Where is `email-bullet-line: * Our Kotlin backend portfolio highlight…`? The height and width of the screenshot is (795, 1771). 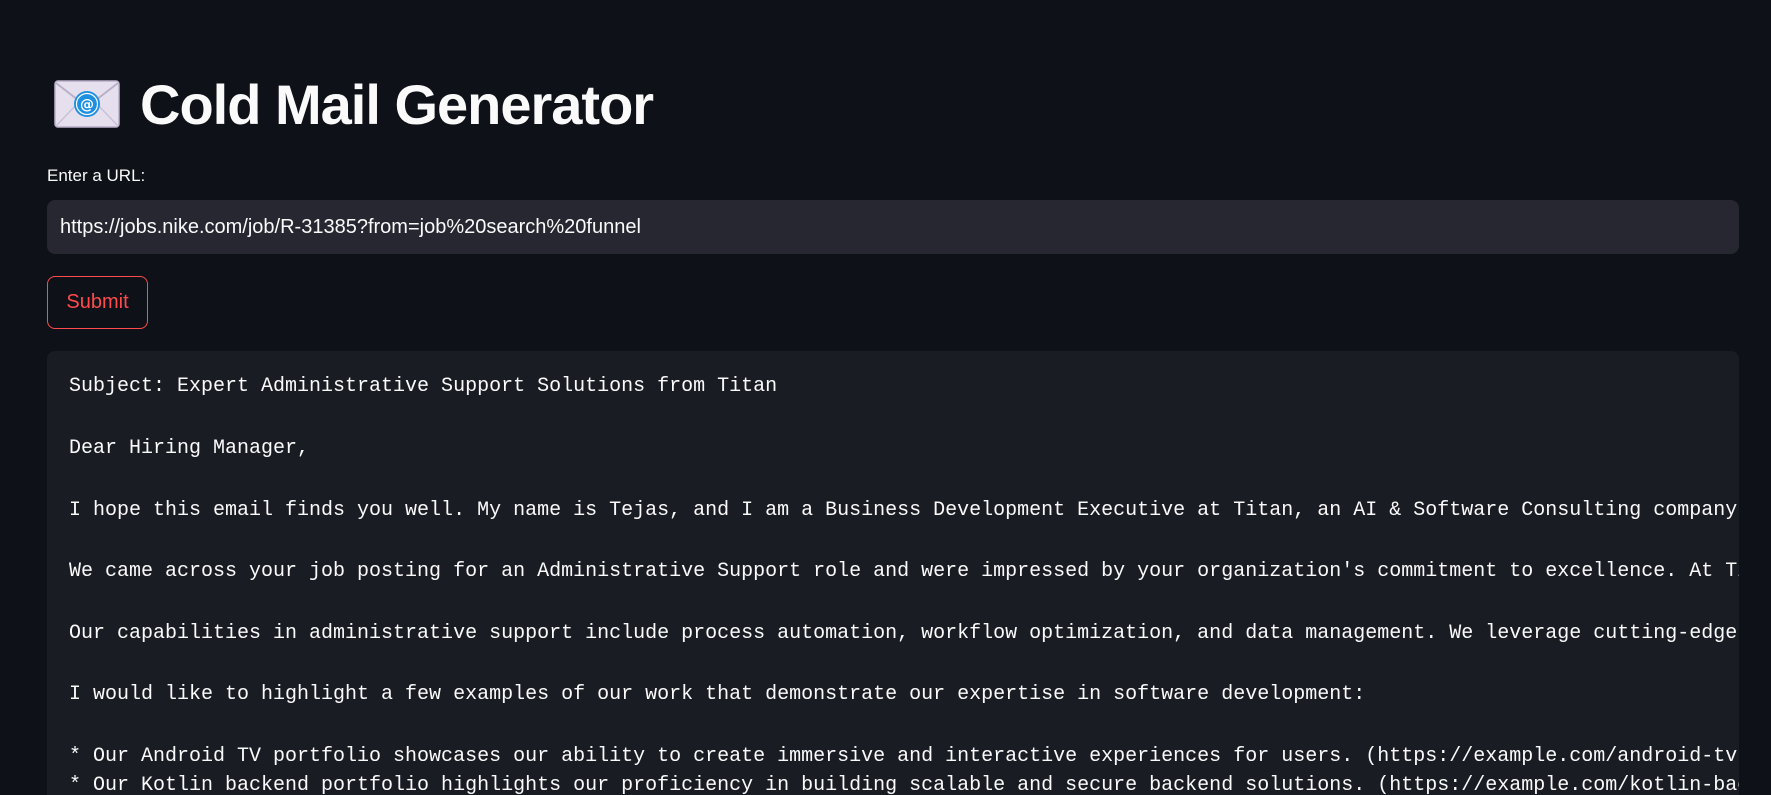
email-bullet-line: * Our Kotlin backend portfolio highlight… is located at coordinates (904, 784).